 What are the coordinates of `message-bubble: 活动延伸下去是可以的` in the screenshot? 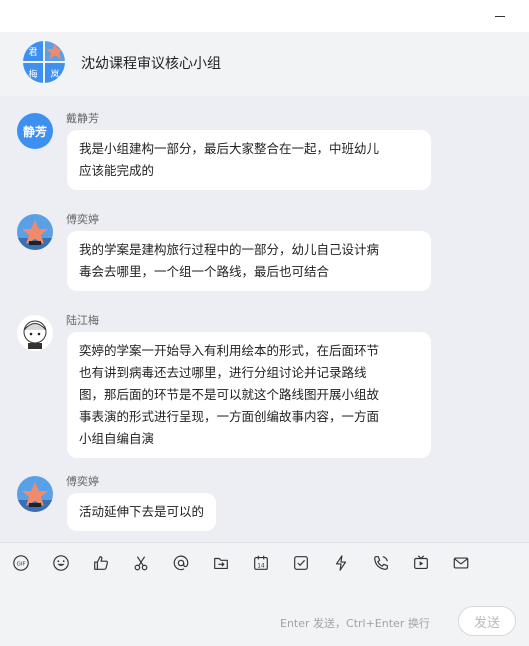 It's located at (142, 512).